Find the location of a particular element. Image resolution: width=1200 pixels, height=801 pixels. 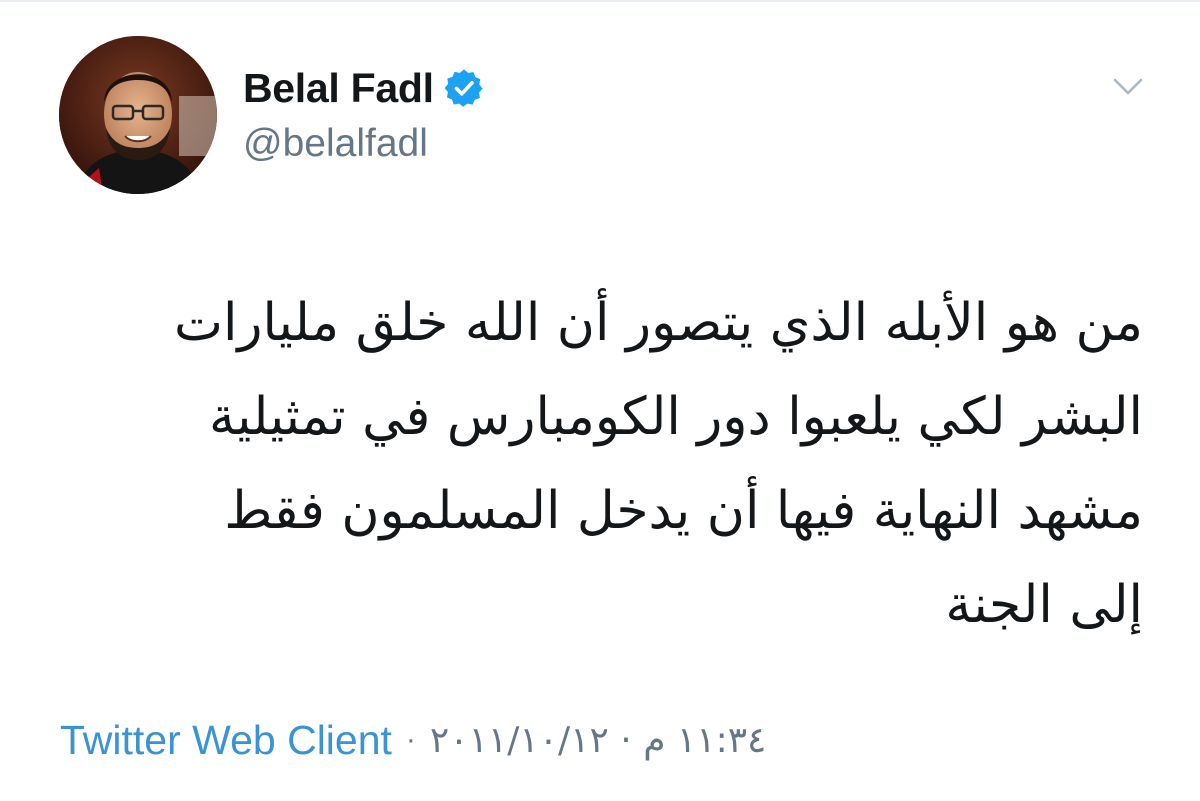

author-name-row: Belal Fadl is located at coordinates (363, 88).